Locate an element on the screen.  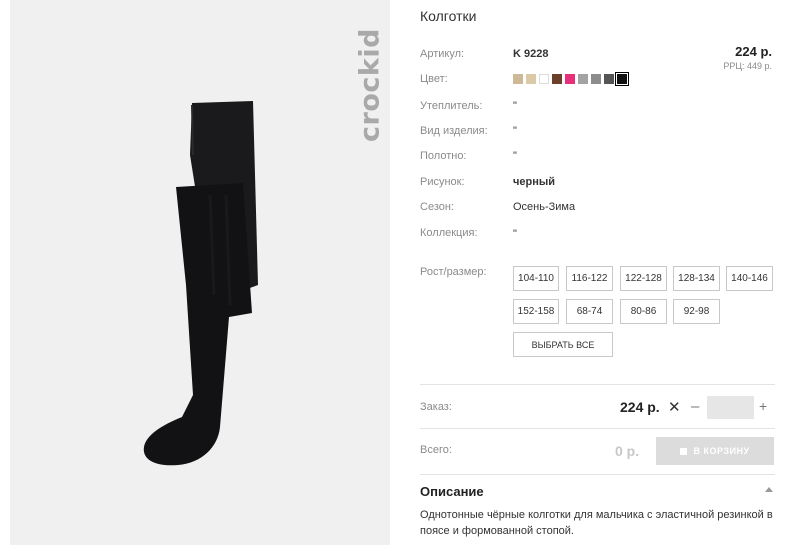
total-value: 0 р. is located at coordinates (627, 451).